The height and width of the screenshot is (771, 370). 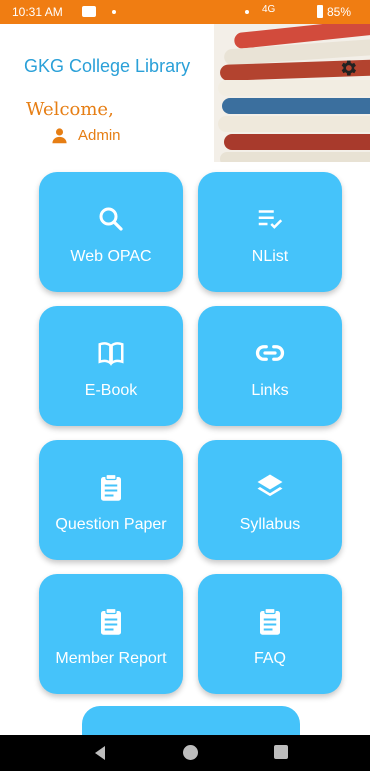 I want to click on links-button: Links, so click(x=270, y=366).